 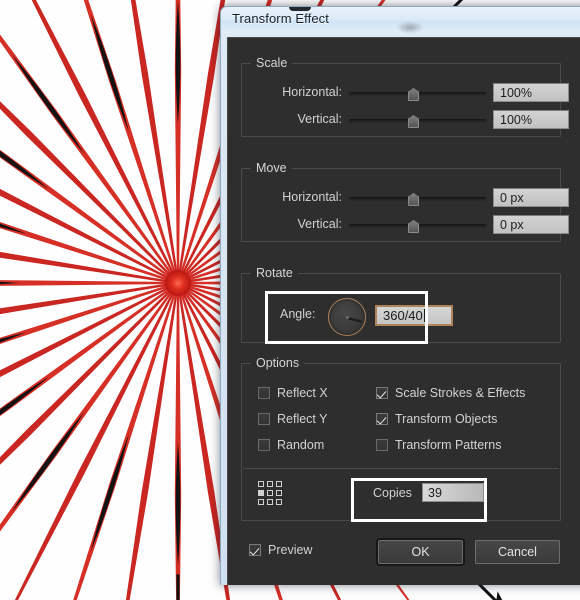 I want to click on anchor-cell-bottom-center, so click(x=270, y=502).